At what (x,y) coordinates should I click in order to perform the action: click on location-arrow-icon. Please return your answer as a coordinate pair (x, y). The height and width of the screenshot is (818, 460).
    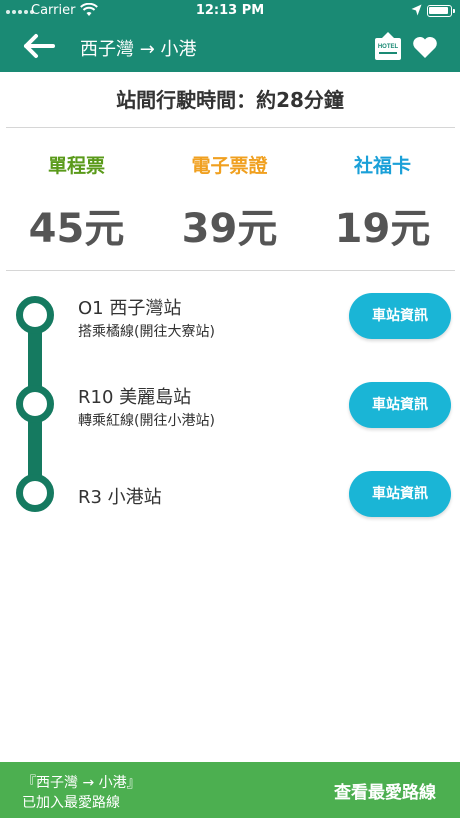
    Looking at the image, I should click on (416, 10).